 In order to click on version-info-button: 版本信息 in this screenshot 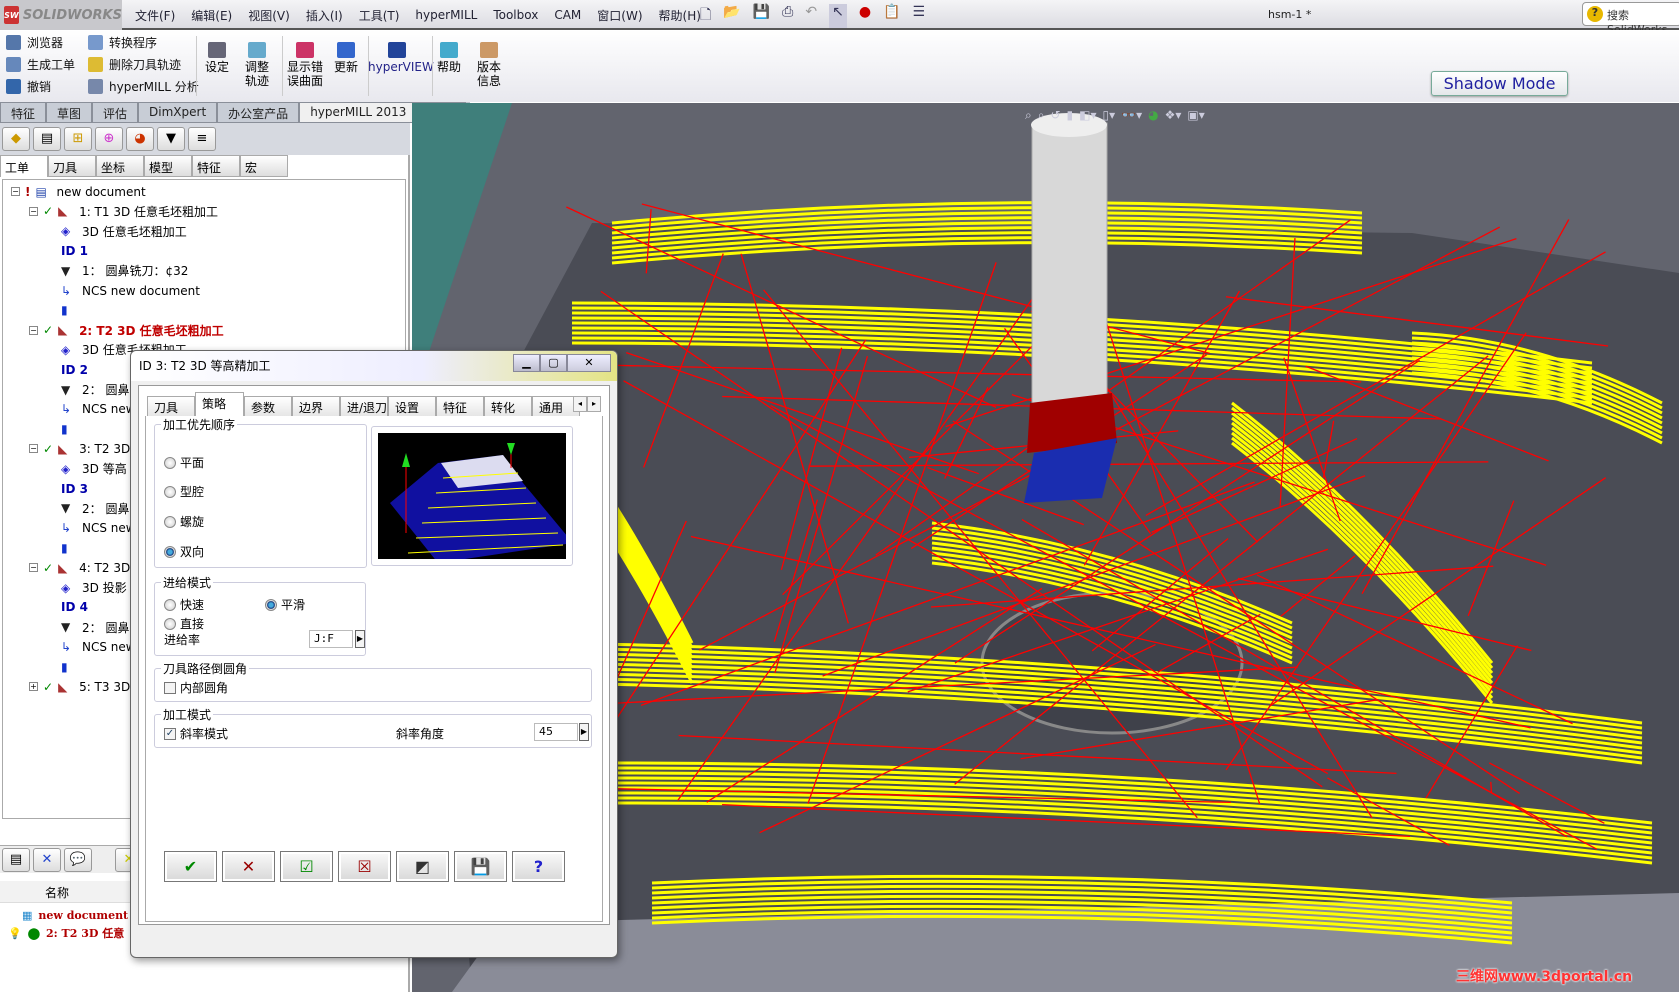, I will do `click(489, 65)`.